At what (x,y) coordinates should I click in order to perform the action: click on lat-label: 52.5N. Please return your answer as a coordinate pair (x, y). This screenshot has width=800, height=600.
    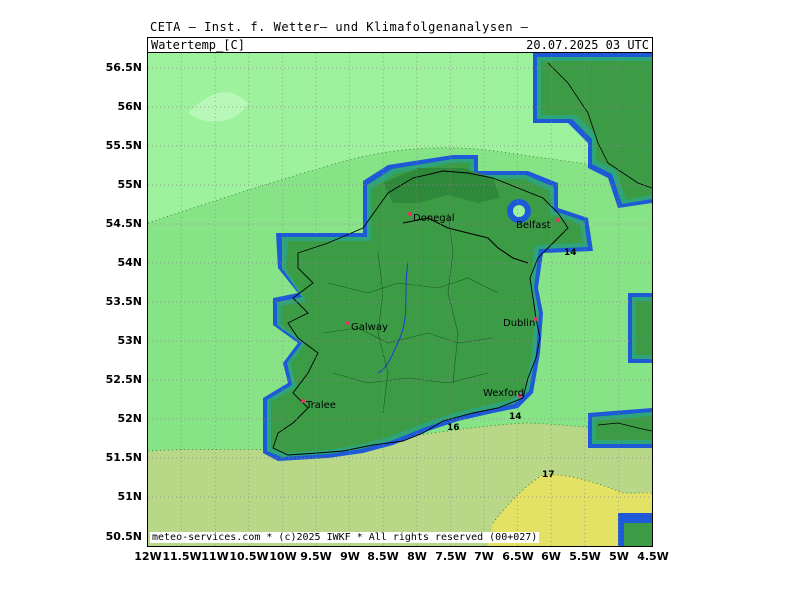
    Looking at the image, I should click on (123, 379).